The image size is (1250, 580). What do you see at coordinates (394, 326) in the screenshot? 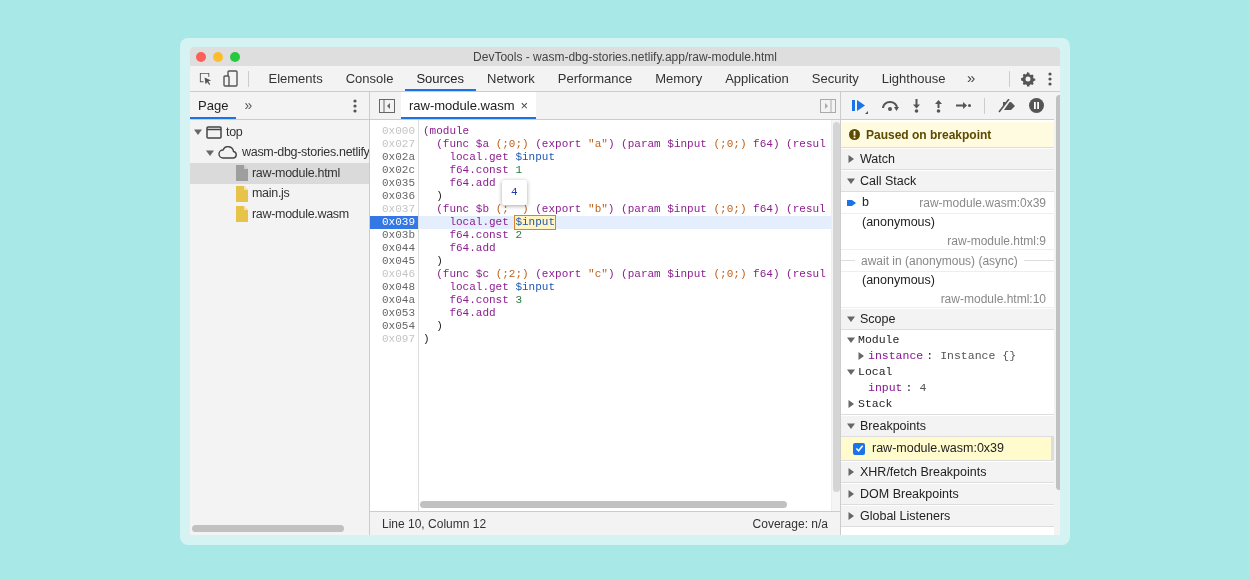
I see `line-number: 0x054` at bounding box center [394, 326].